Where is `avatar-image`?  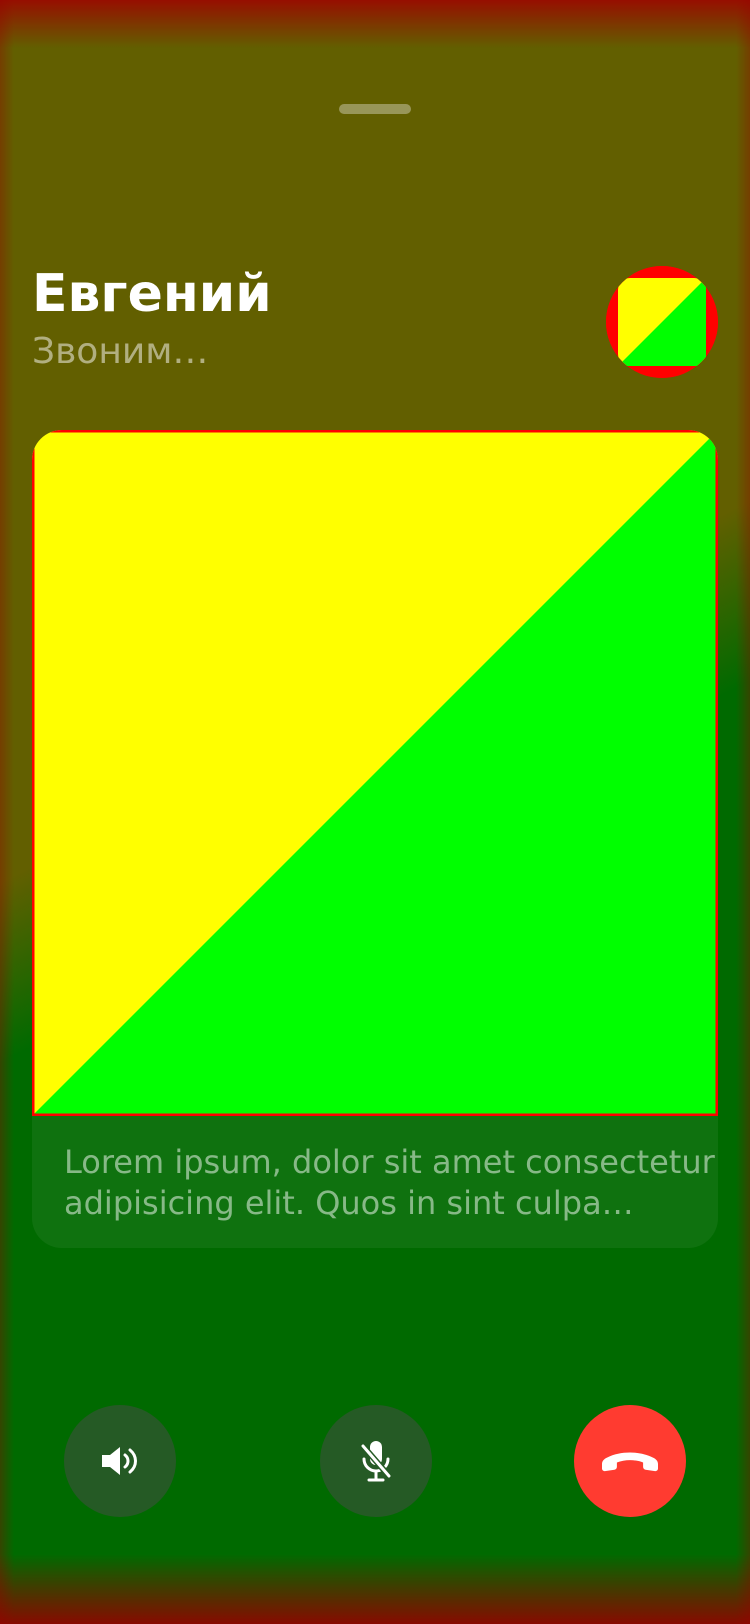 avatar-image is located at coordinates (662, 322).